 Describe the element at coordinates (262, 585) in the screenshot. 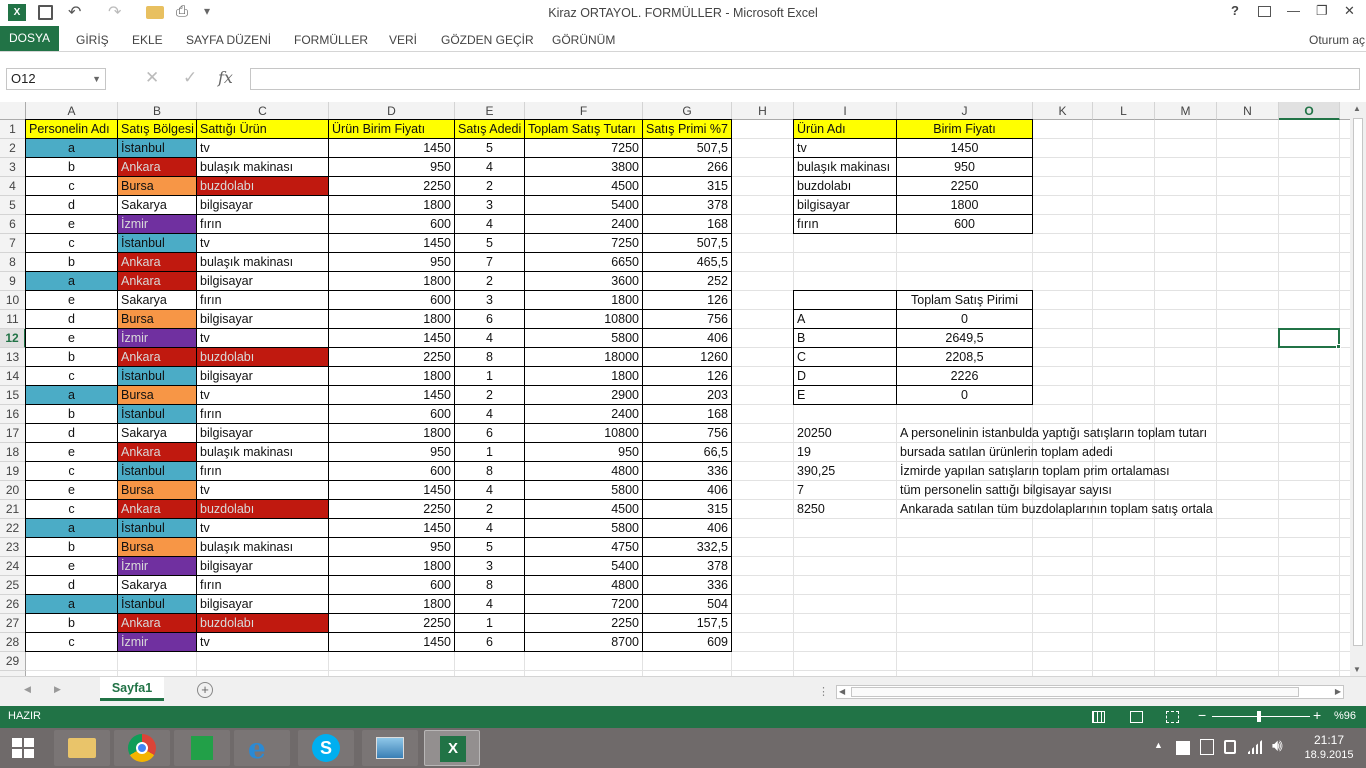

I see `table-cell: fırın` at that location.